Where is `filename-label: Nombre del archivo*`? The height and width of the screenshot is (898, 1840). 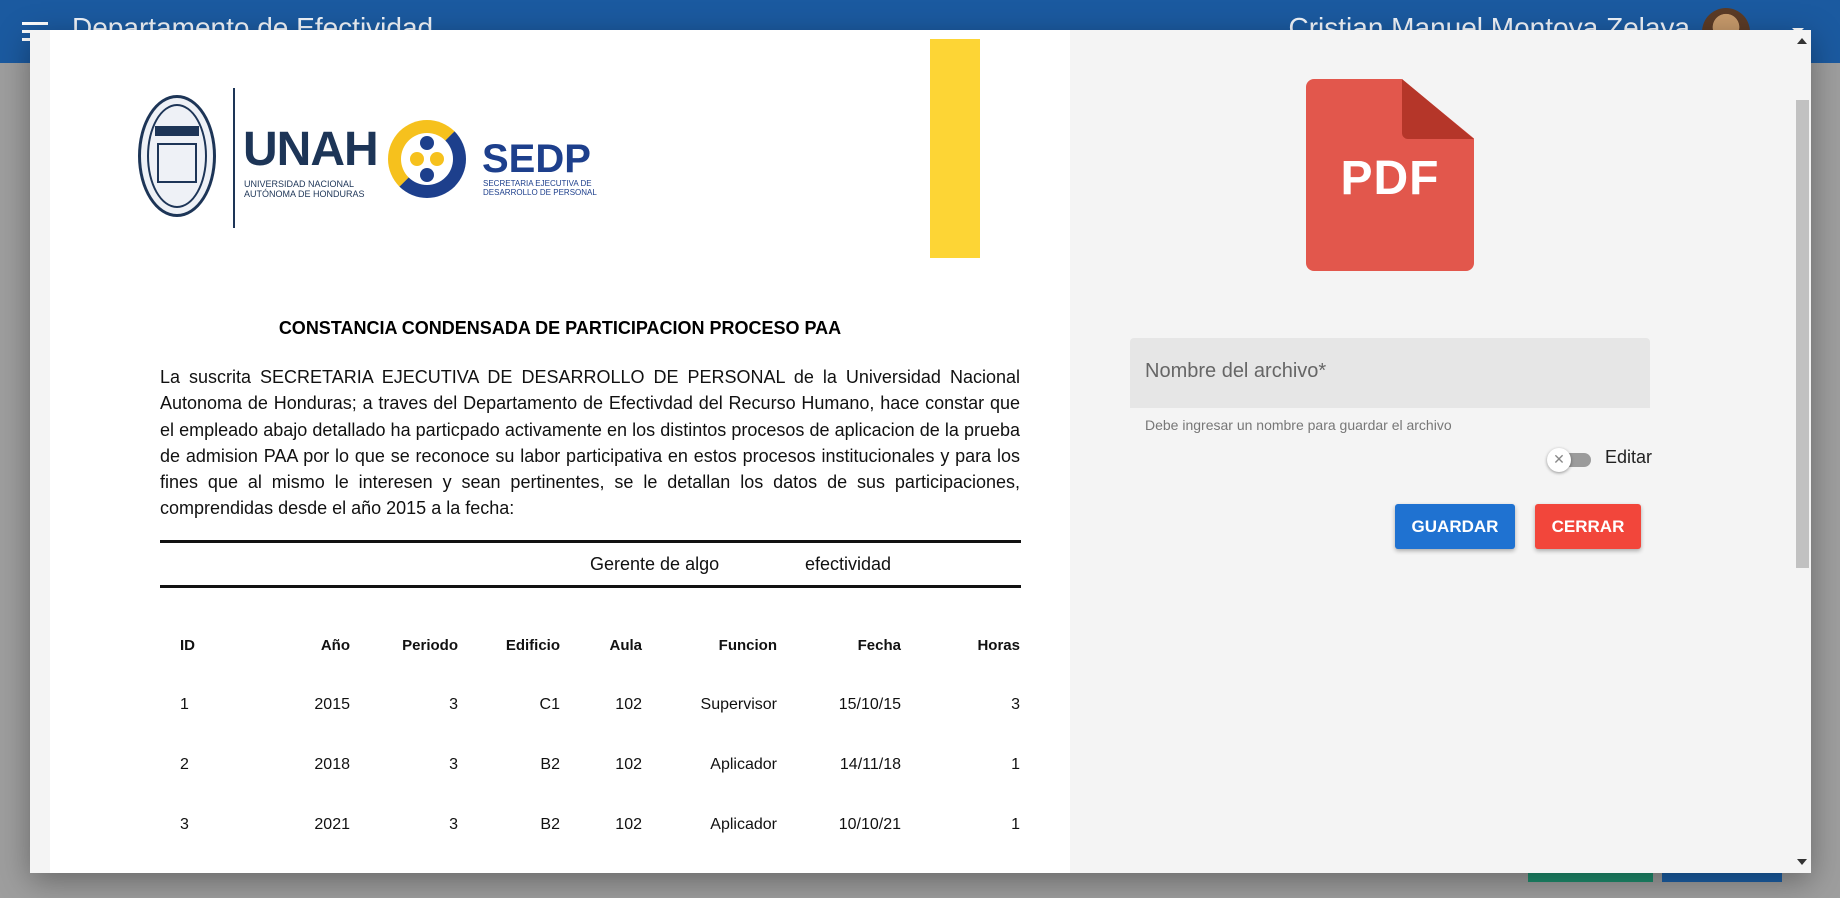 filename-label: Nombre del archivo* is located at coordinates (1236, 371).